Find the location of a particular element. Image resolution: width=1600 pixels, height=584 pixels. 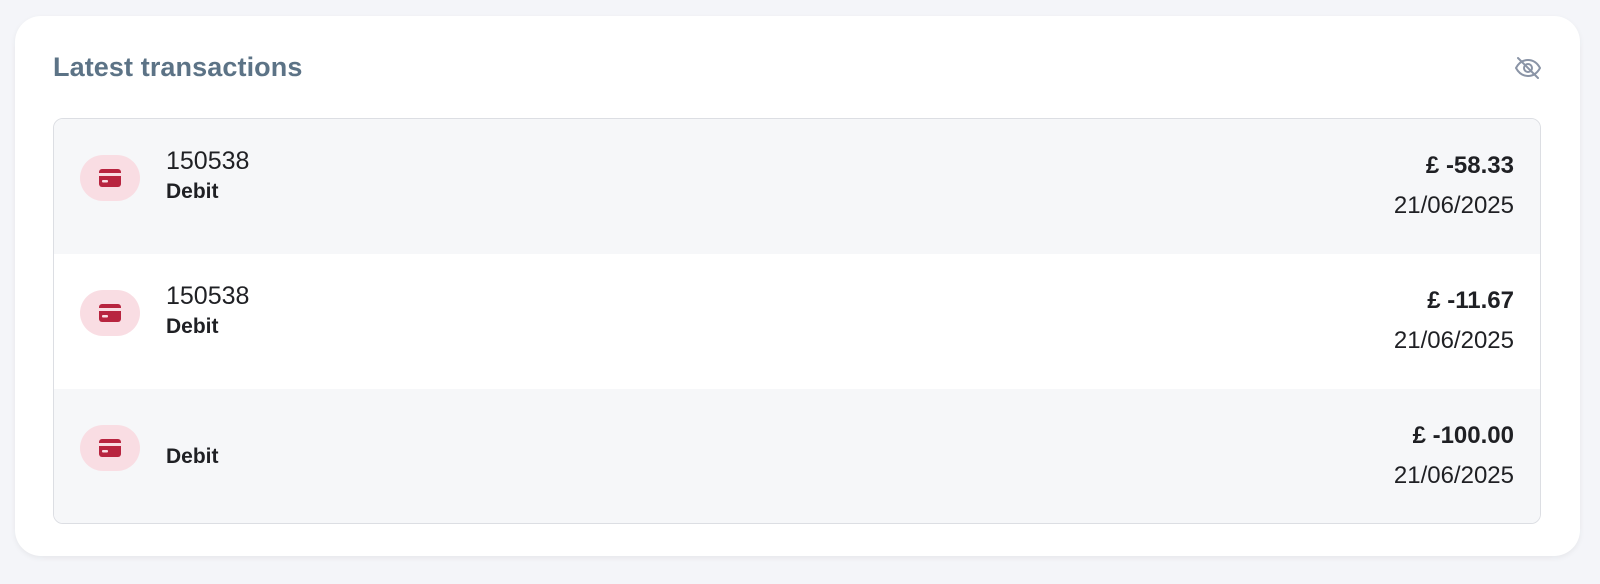

transaction-summary: £ -100.00 21/06/2025 is located at coordinates (1454, 455).